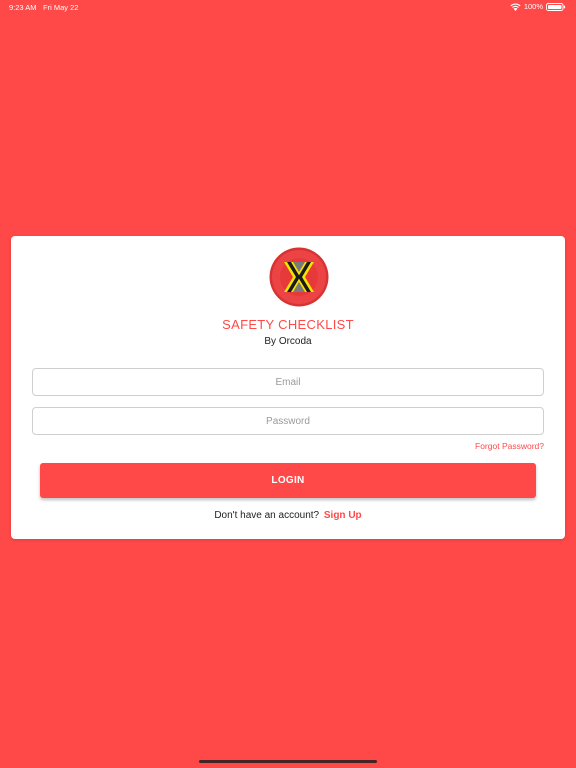  I want to click on app-title: SAFETY CHECKLIST, so click(288, 324).